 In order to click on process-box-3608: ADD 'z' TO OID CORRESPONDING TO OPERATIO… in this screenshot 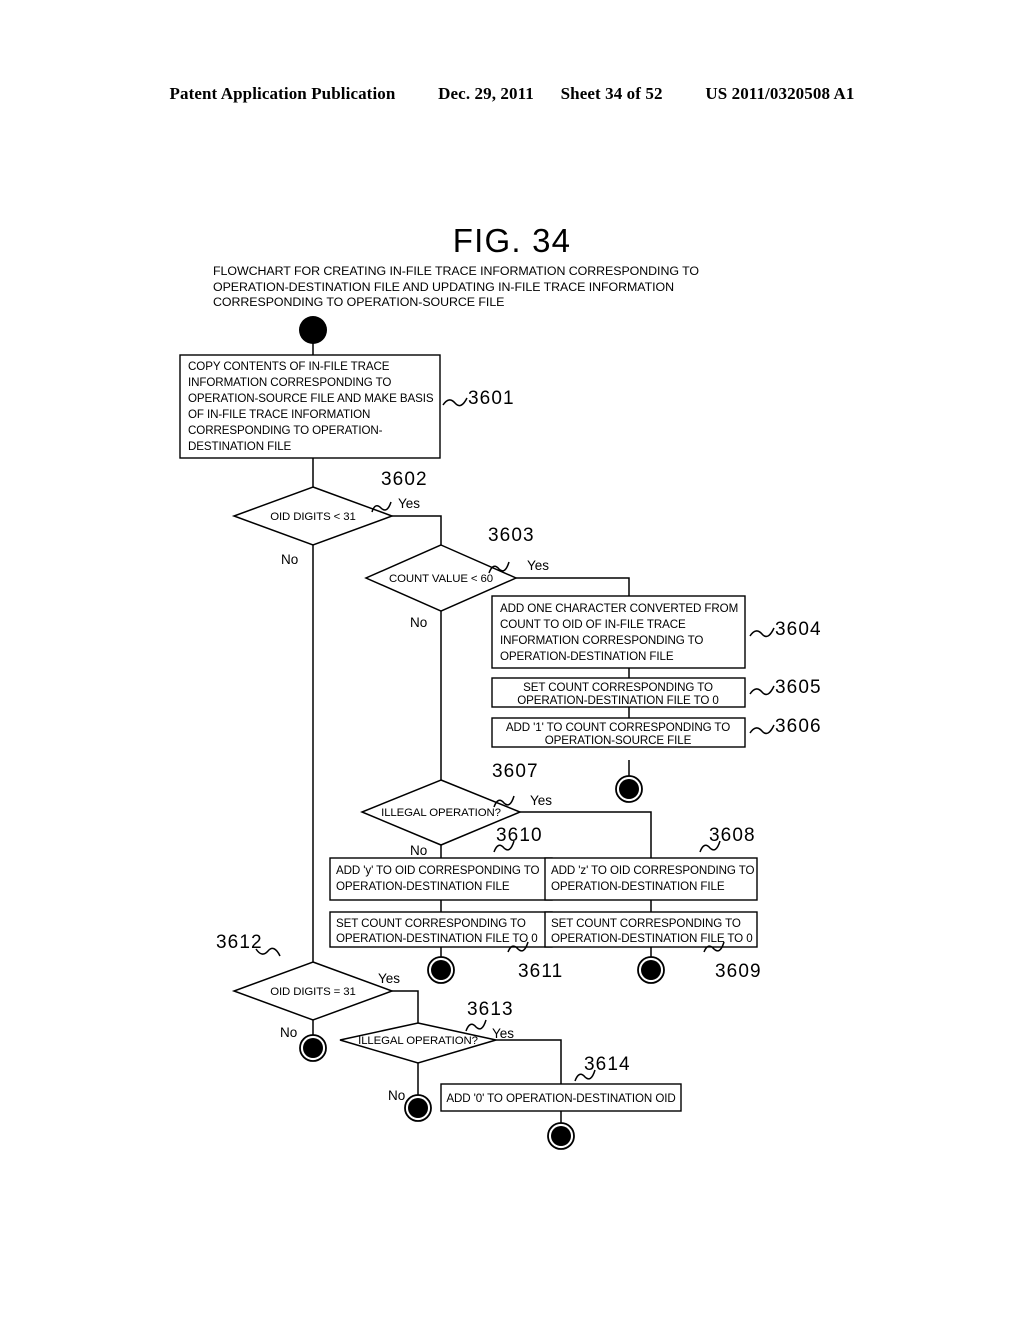, I will do `click(651, 879)`.